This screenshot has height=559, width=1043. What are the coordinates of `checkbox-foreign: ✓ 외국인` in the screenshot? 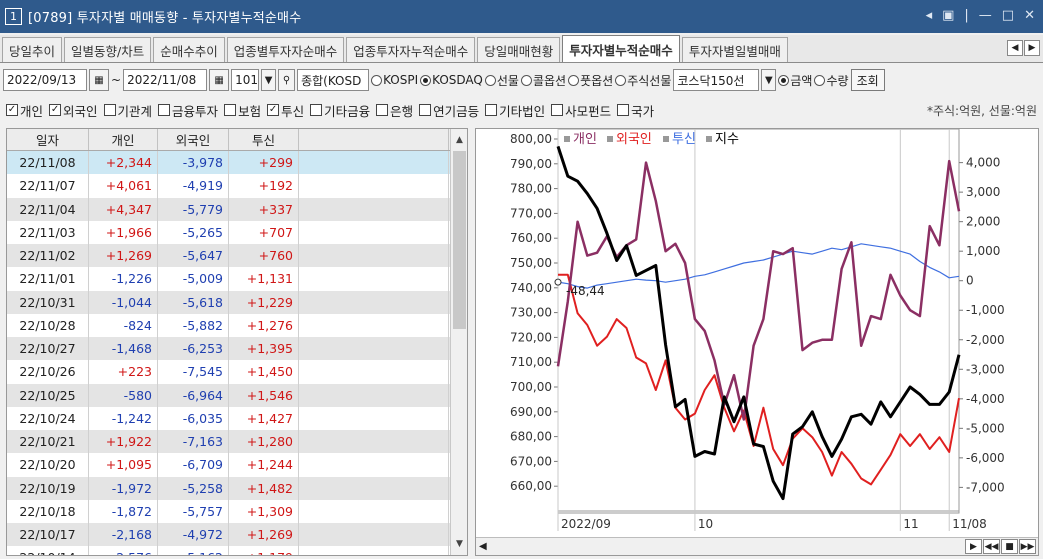 It's located at (73, 110).